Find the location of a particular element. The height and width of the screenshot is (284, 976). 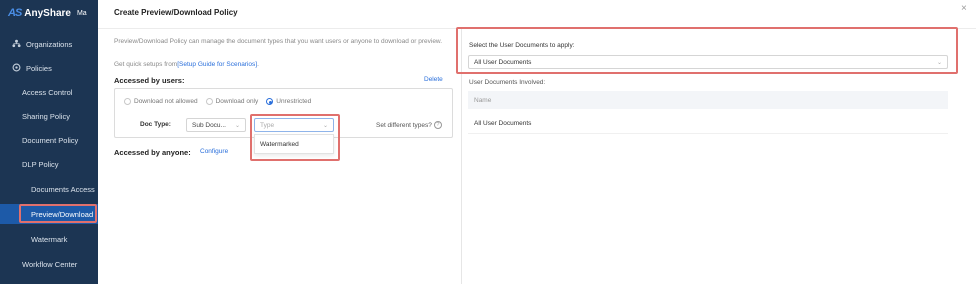

sidebar-item-dlp-policy: DLP Policy is located at coordinates (49, 164).